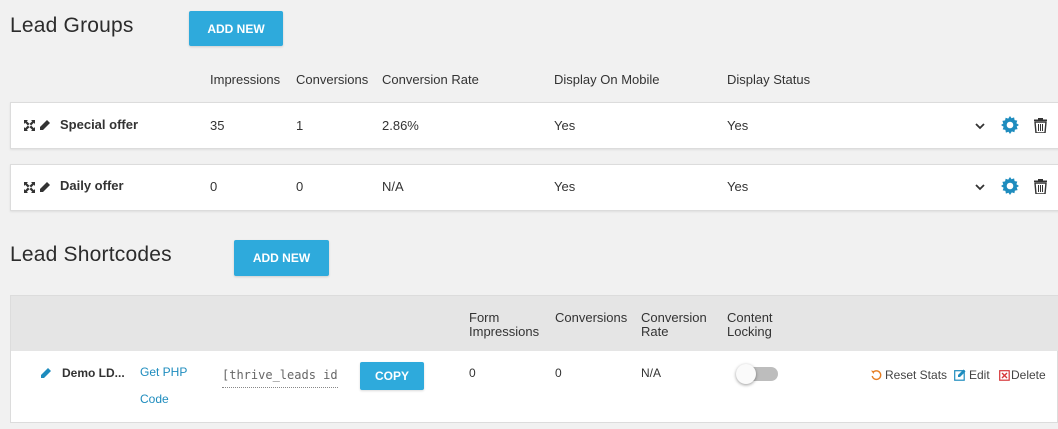 The height and width of the screenshot is (429, 1058). What do you see at coordinates (99, 124) in the screenshot?
I see `lead-group-name: Special offer` at bounding box center [99, 124].